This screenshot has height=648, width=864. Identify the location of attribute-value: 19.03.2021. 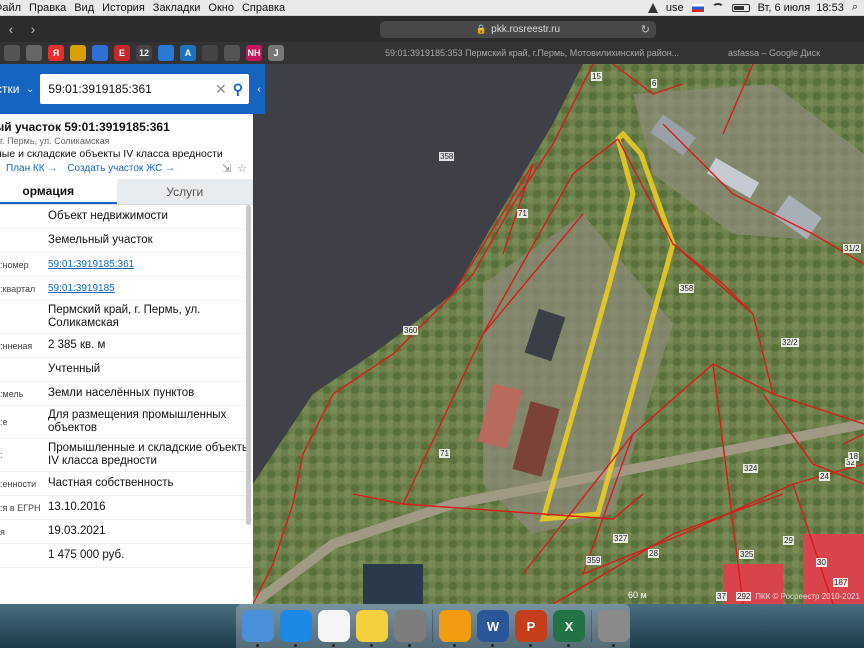
(77, 531).